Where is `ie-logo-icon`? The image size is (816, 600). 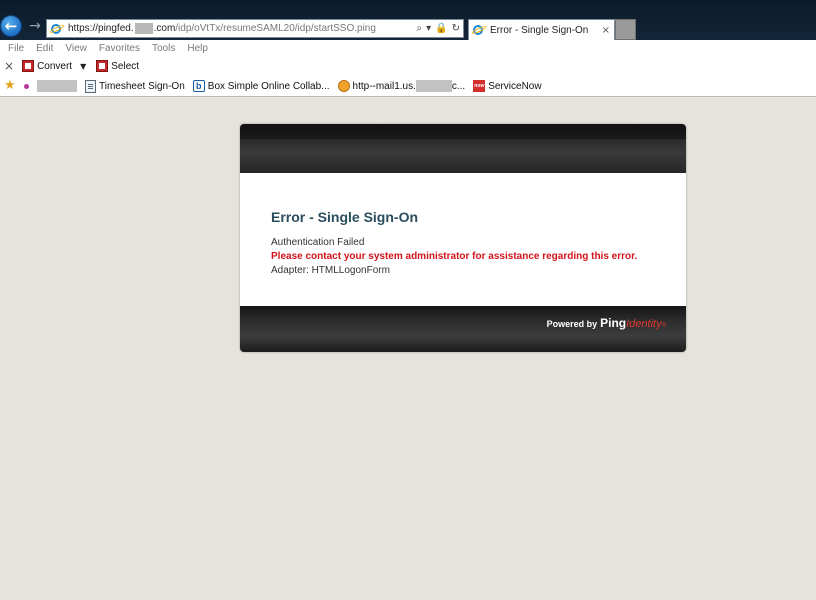
ie-logo-icon is located at coordinates (57, 29).